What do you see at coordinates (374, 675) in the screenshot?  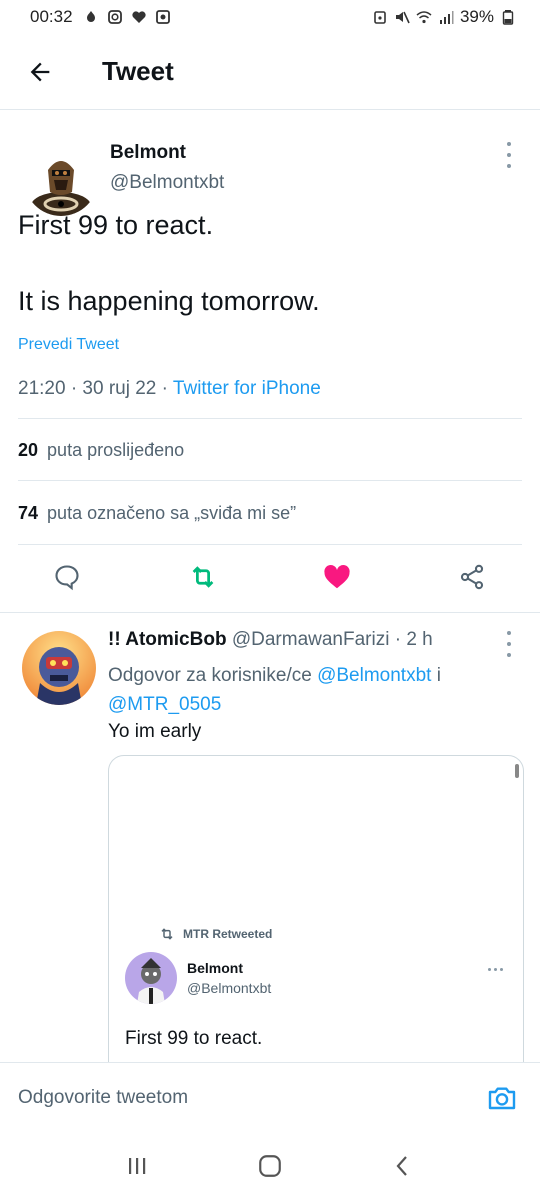 I see `mention-link: @Belmontxbt` at bounding box center [374, 675].